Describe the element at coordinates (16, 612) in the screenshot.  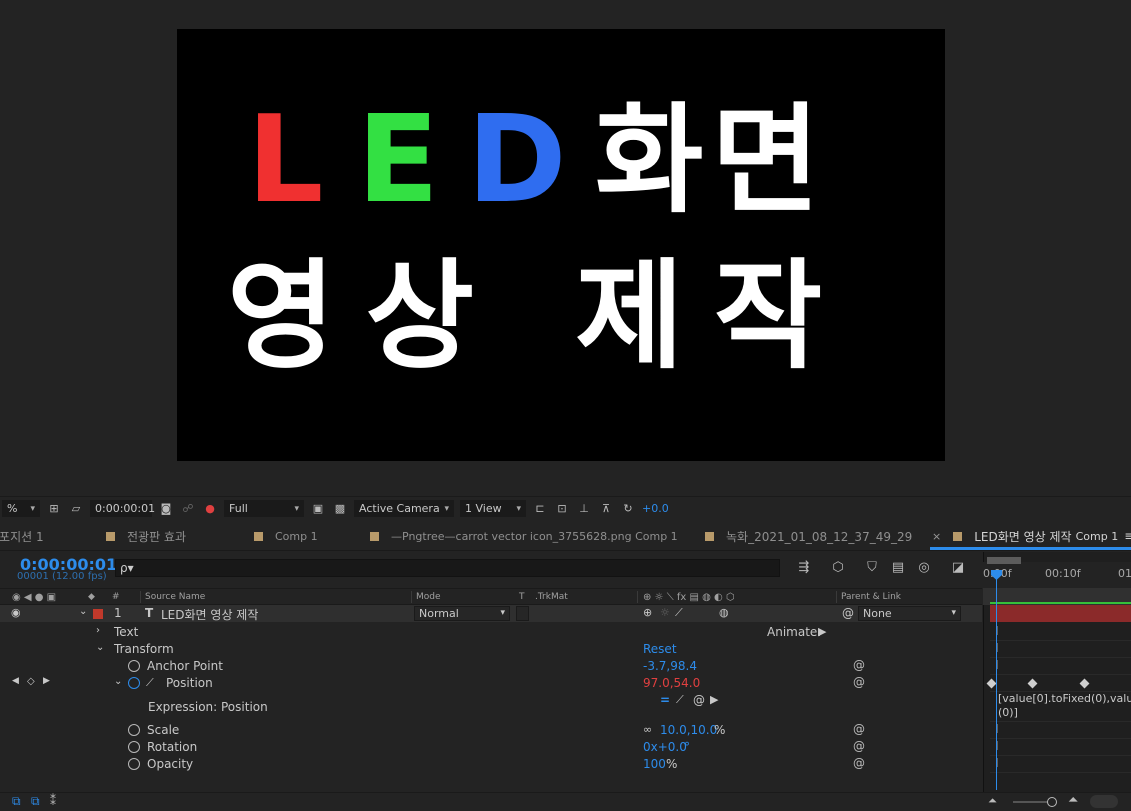
I see `eye-icon: ◉` at that location.